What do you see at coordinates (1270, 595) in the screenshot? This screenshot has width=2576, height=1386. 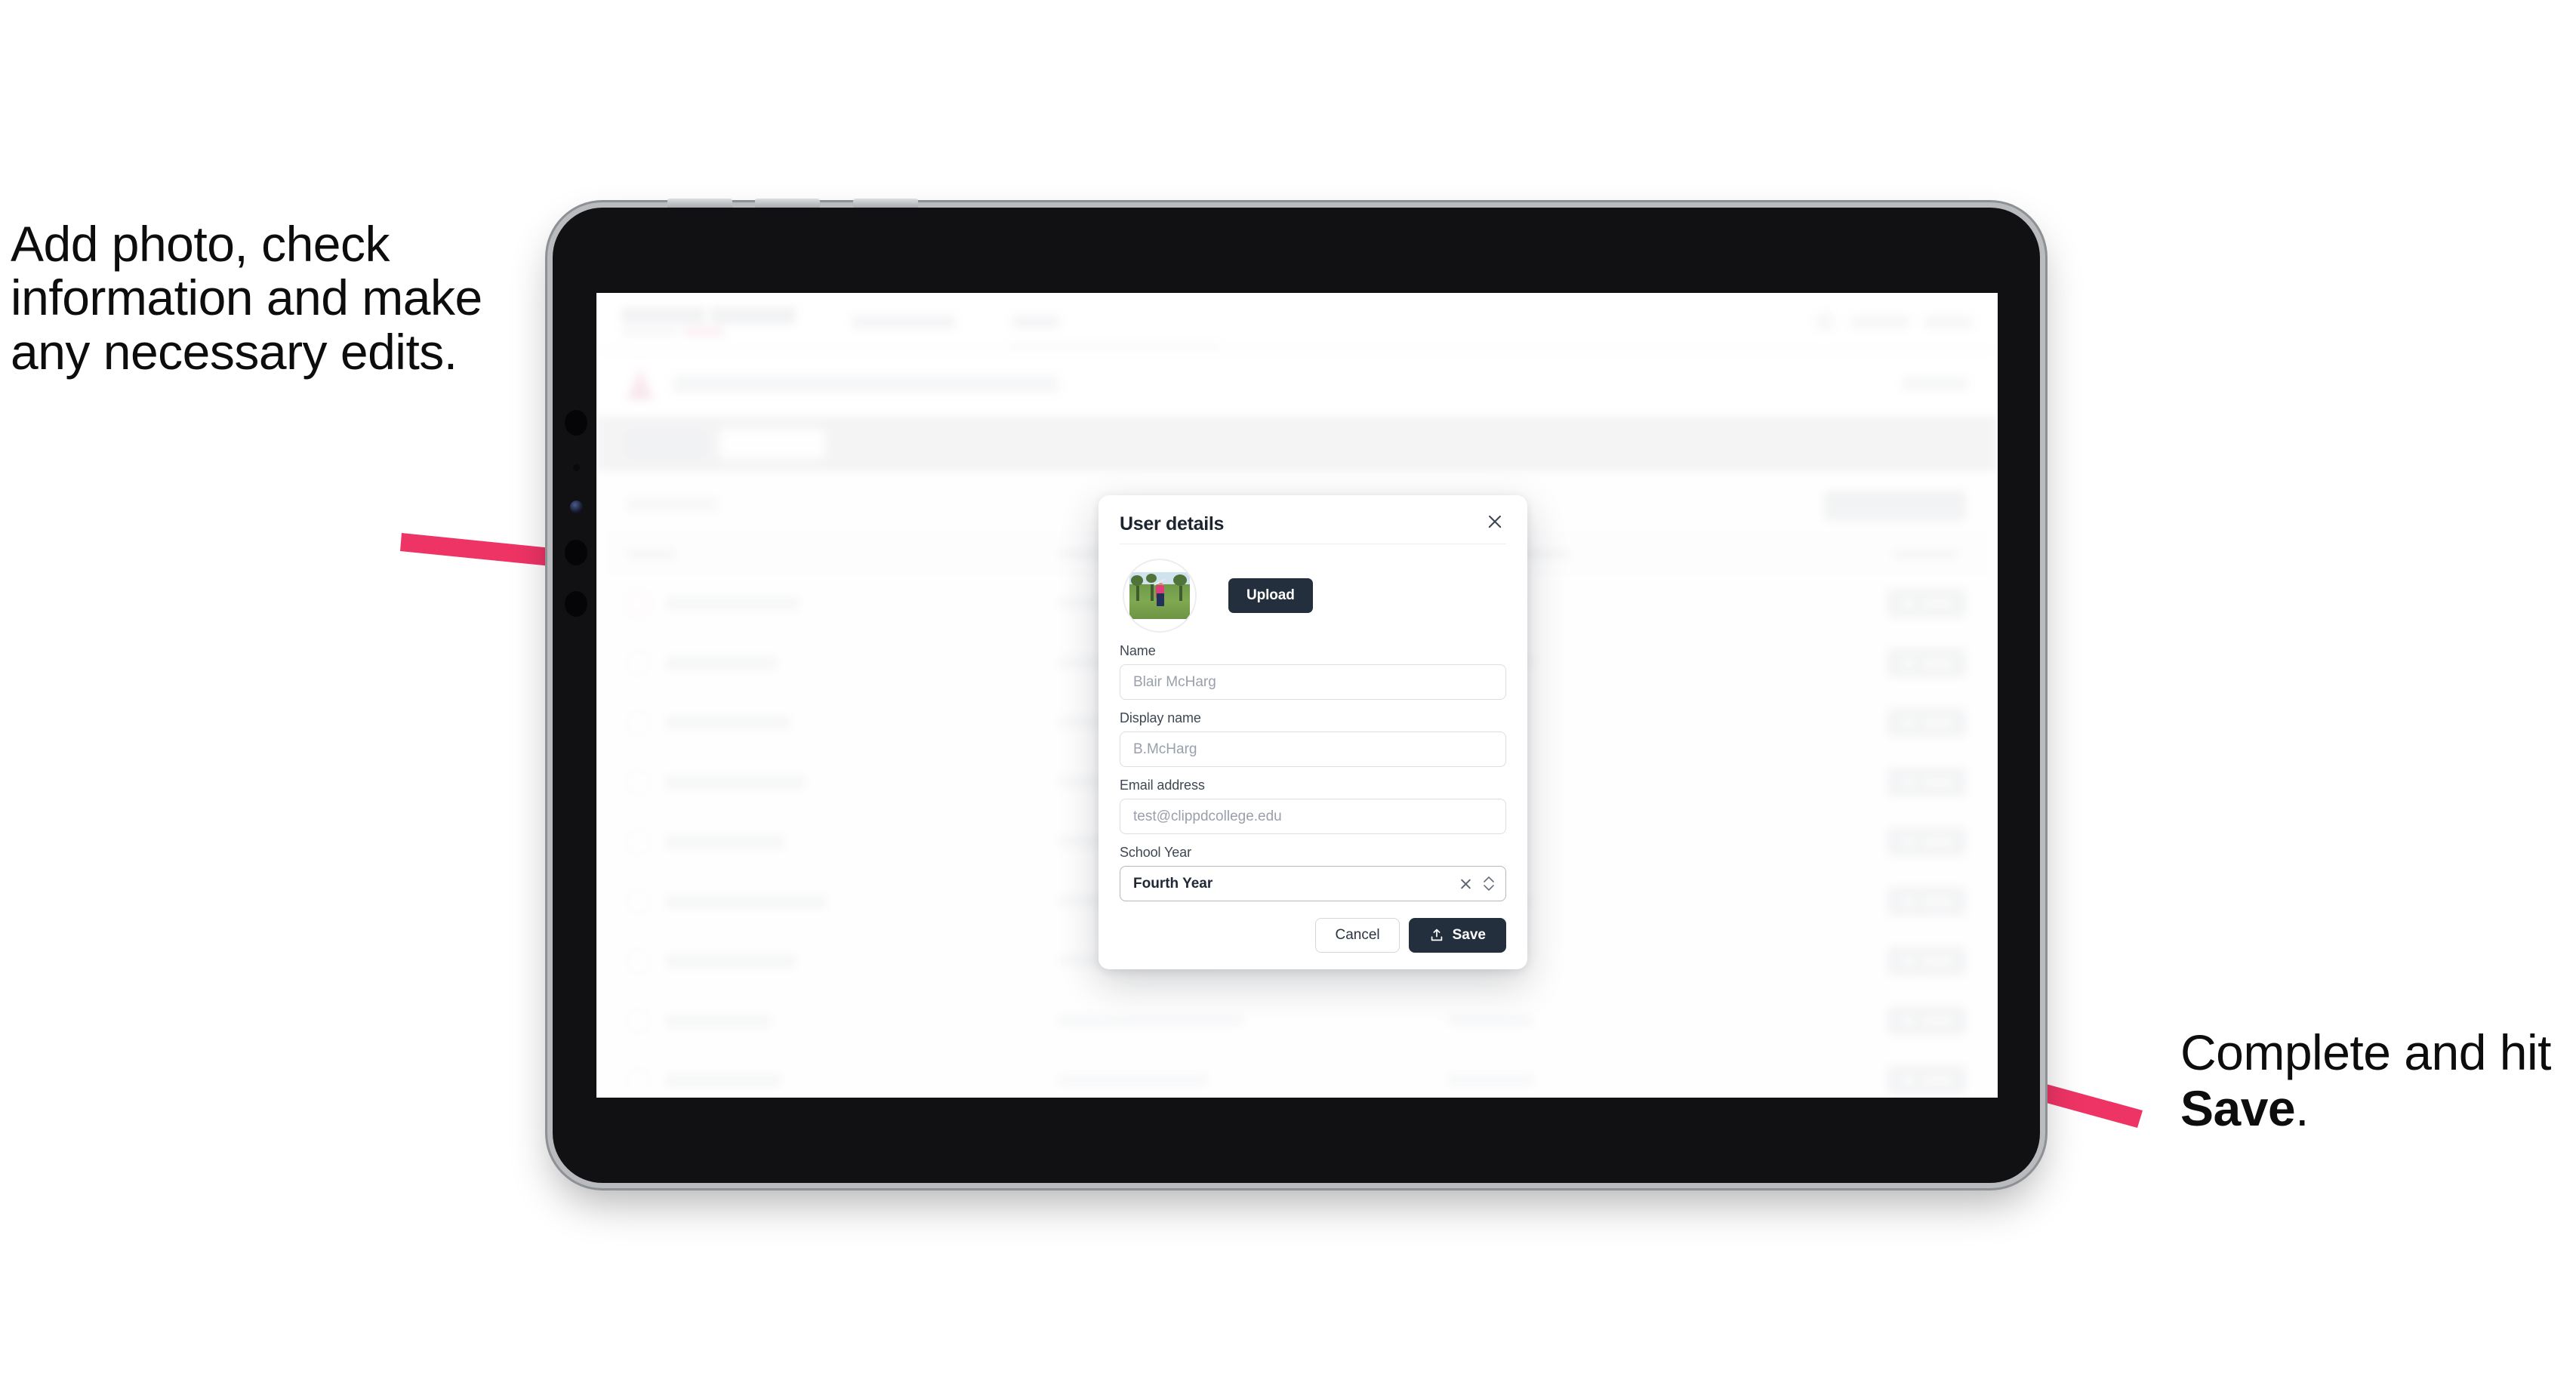 I see `upload-button: Upload` at bounding box center [1270, 595].